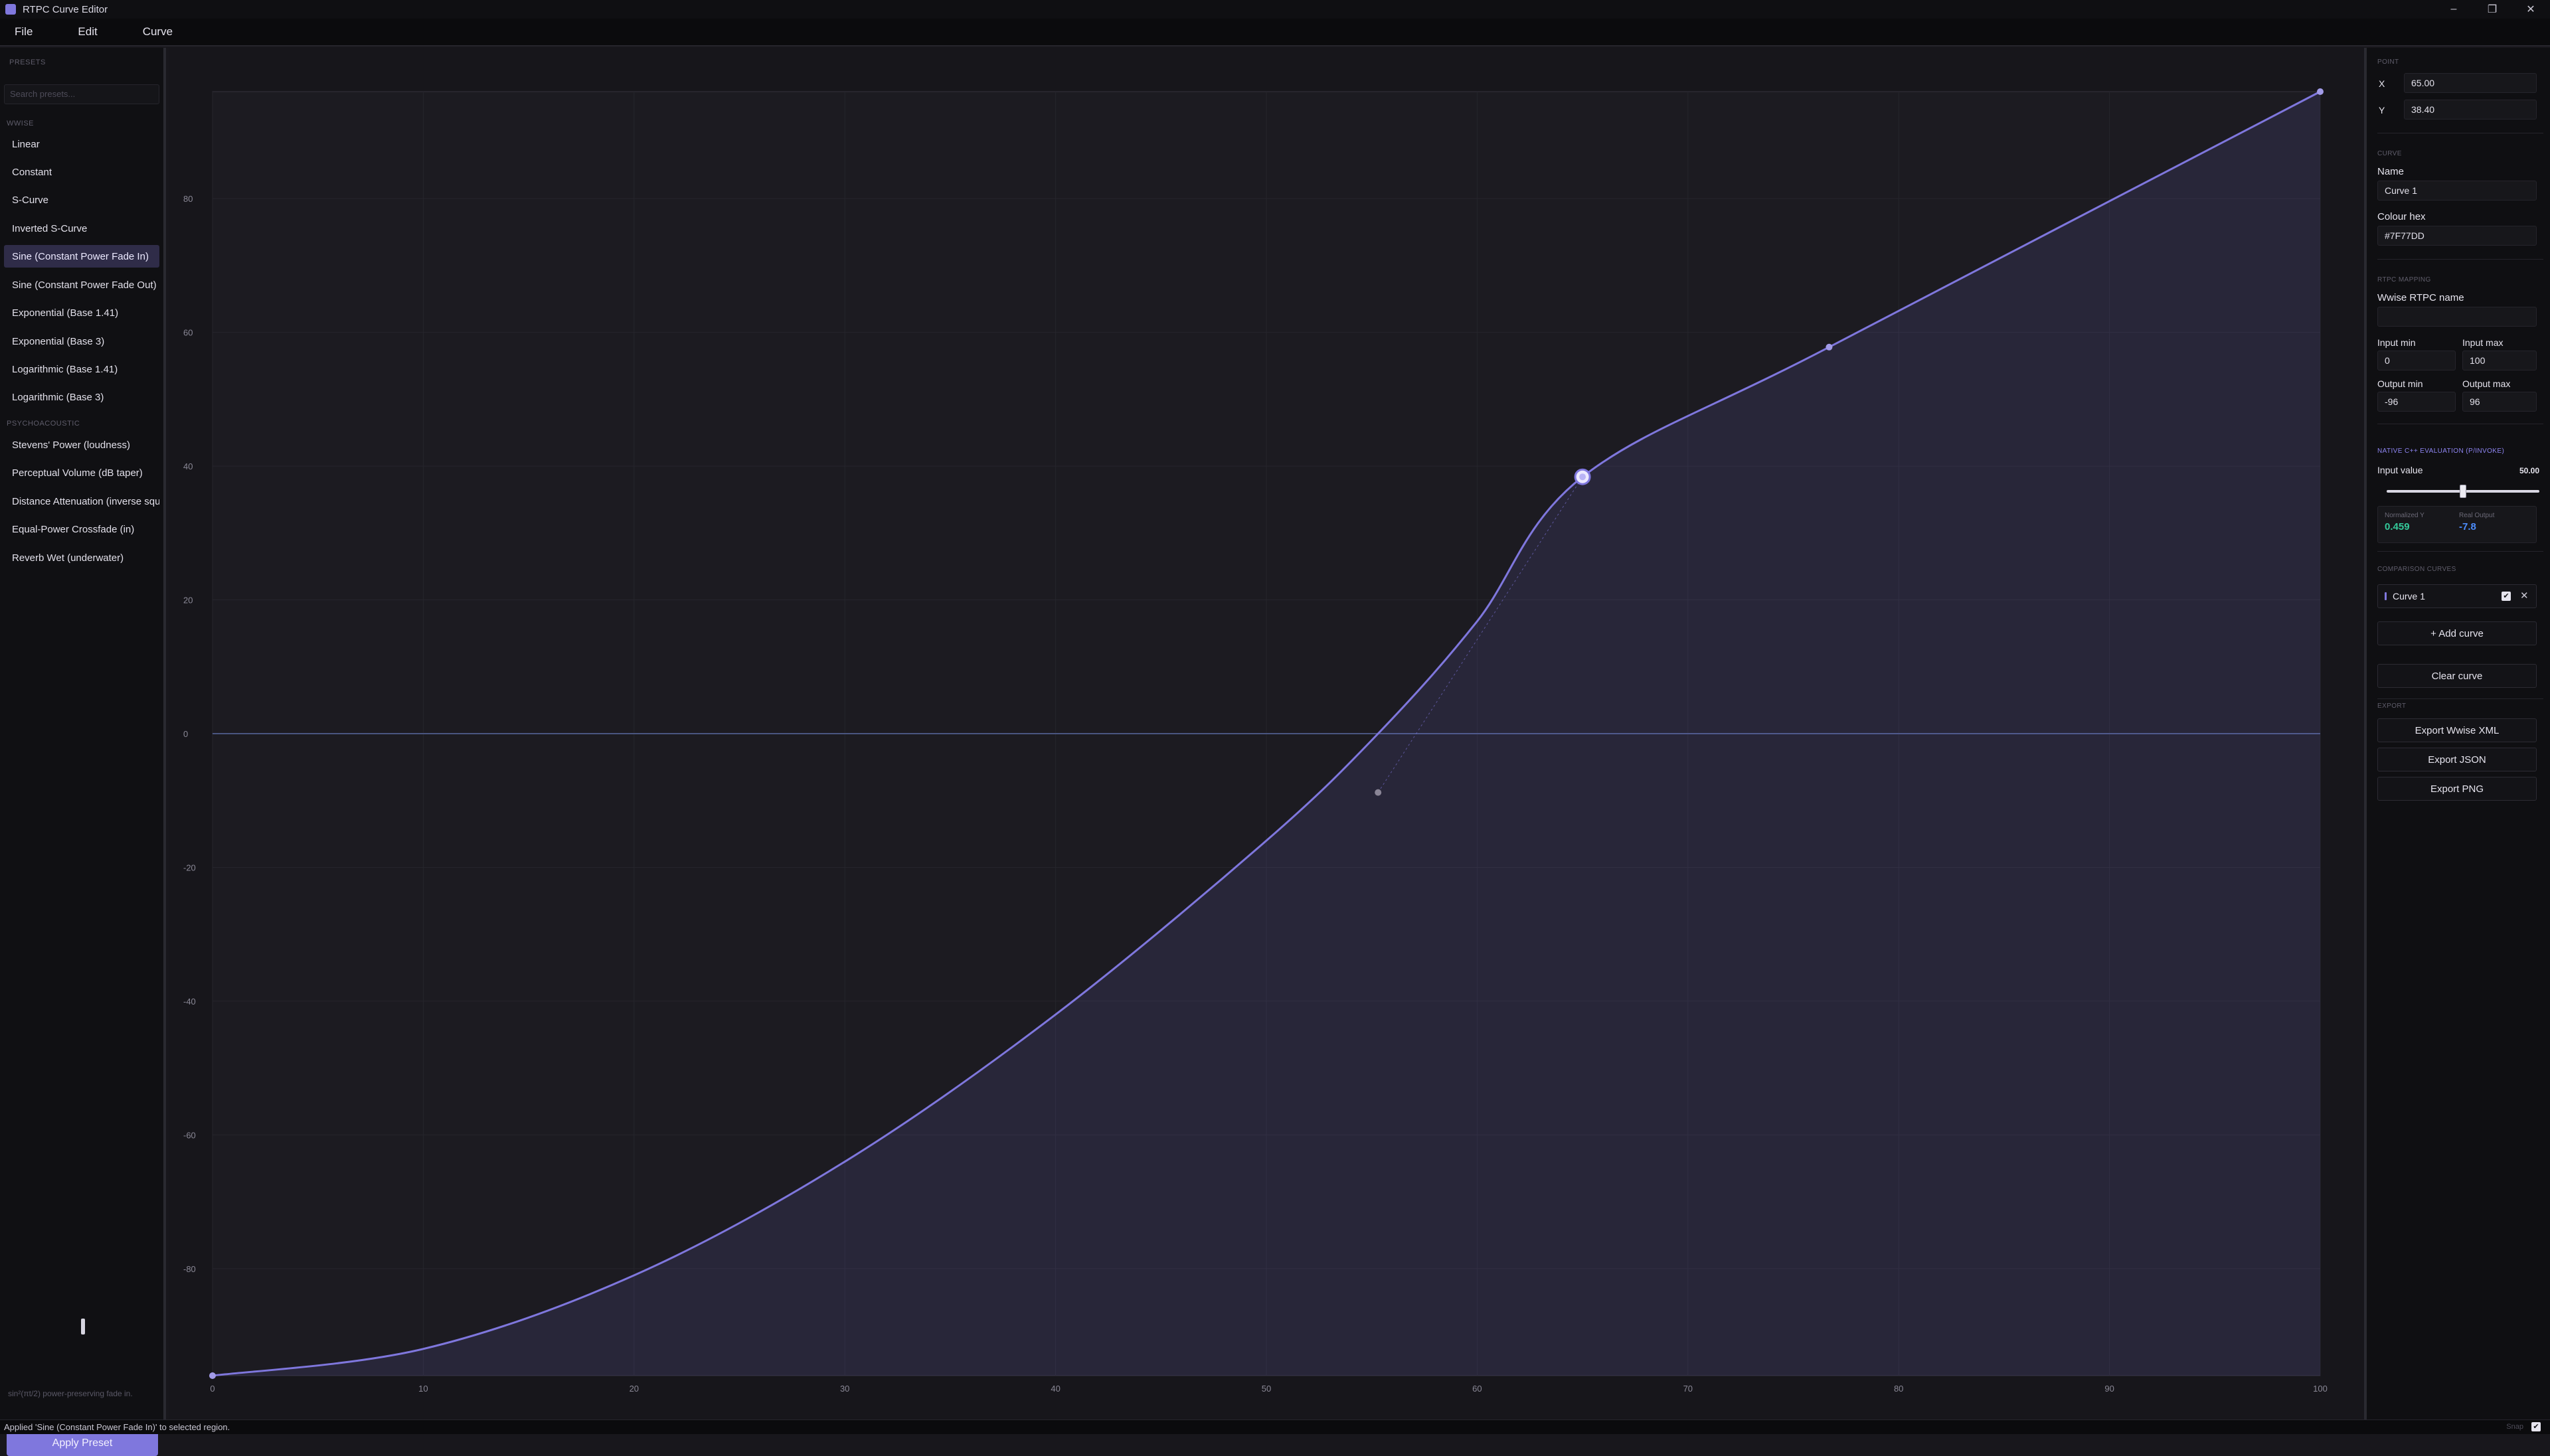 This screenshot has width=2550, height=1456. Describe the element at coordinates (2404, 279) in the screenshot. I see `rtpc-mapping-heading: RTPC MAPPING` at that location.